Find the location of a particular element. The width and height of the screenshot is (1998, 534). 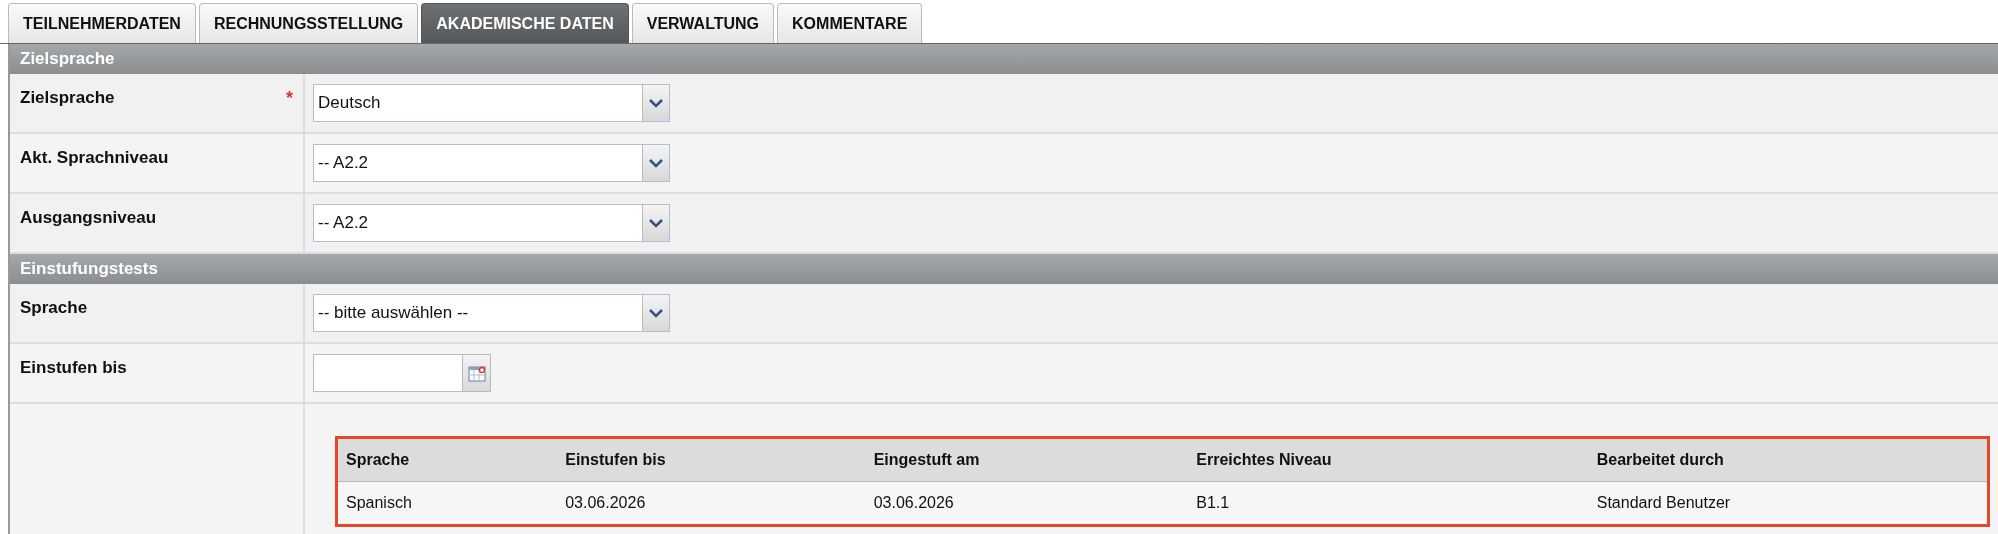

required-marker: * is located at coordinates (289, 99).